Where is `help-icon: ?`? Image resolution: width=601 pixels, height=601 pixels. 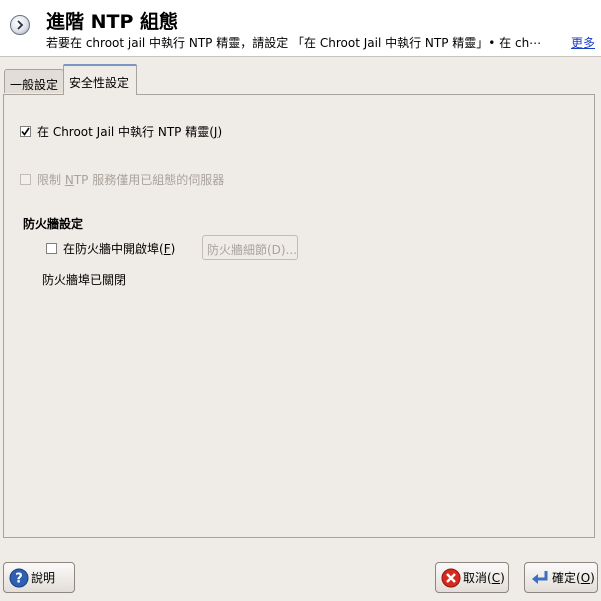
help-icon: ? is located at coordinates (19, 578).